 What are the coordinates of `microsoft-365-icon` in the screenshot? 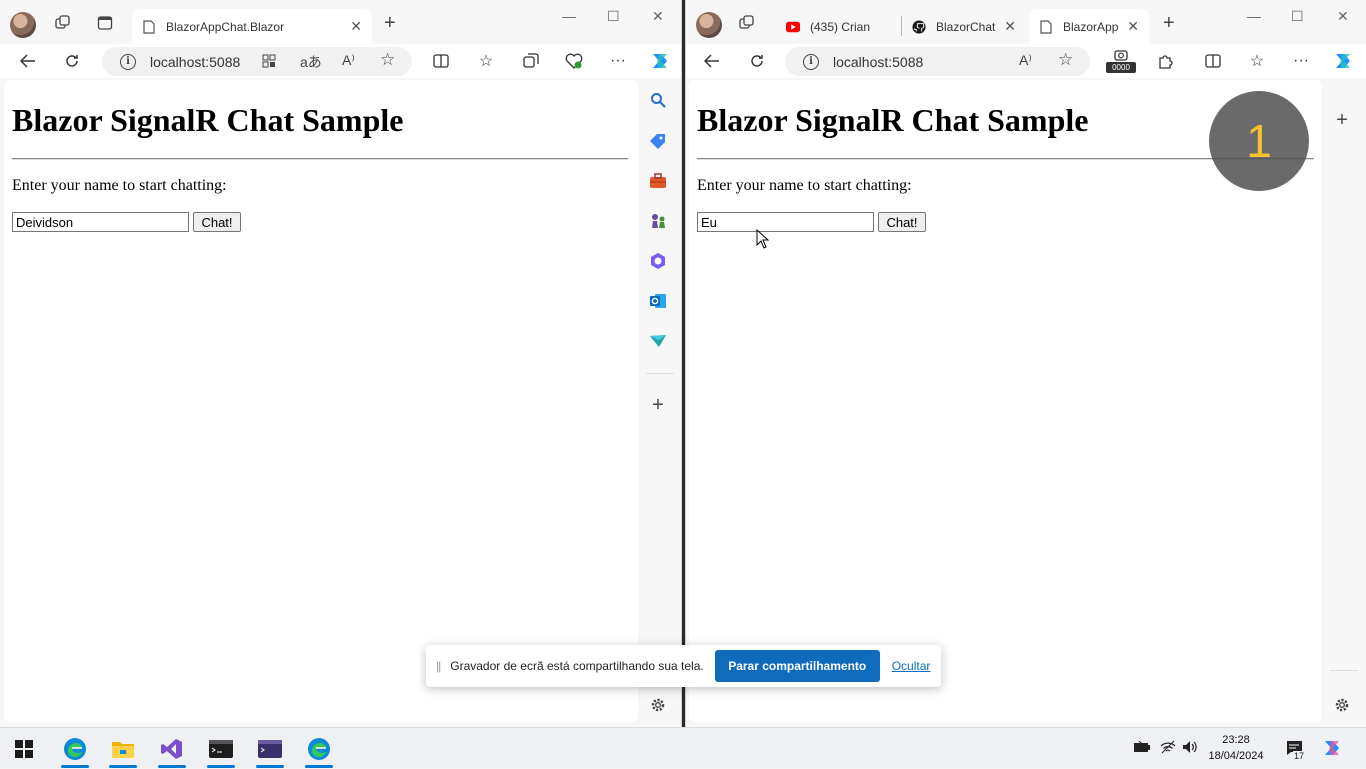 It's located at (658, 261).